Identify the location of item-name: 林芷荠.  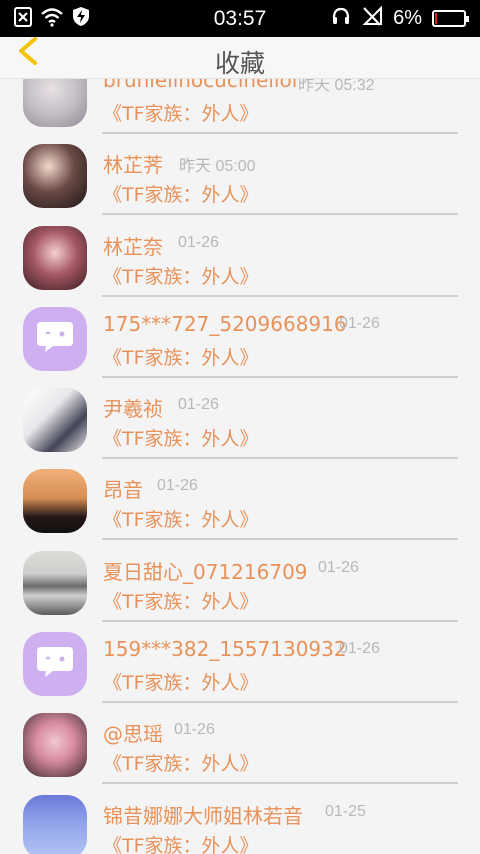
(133, 165).